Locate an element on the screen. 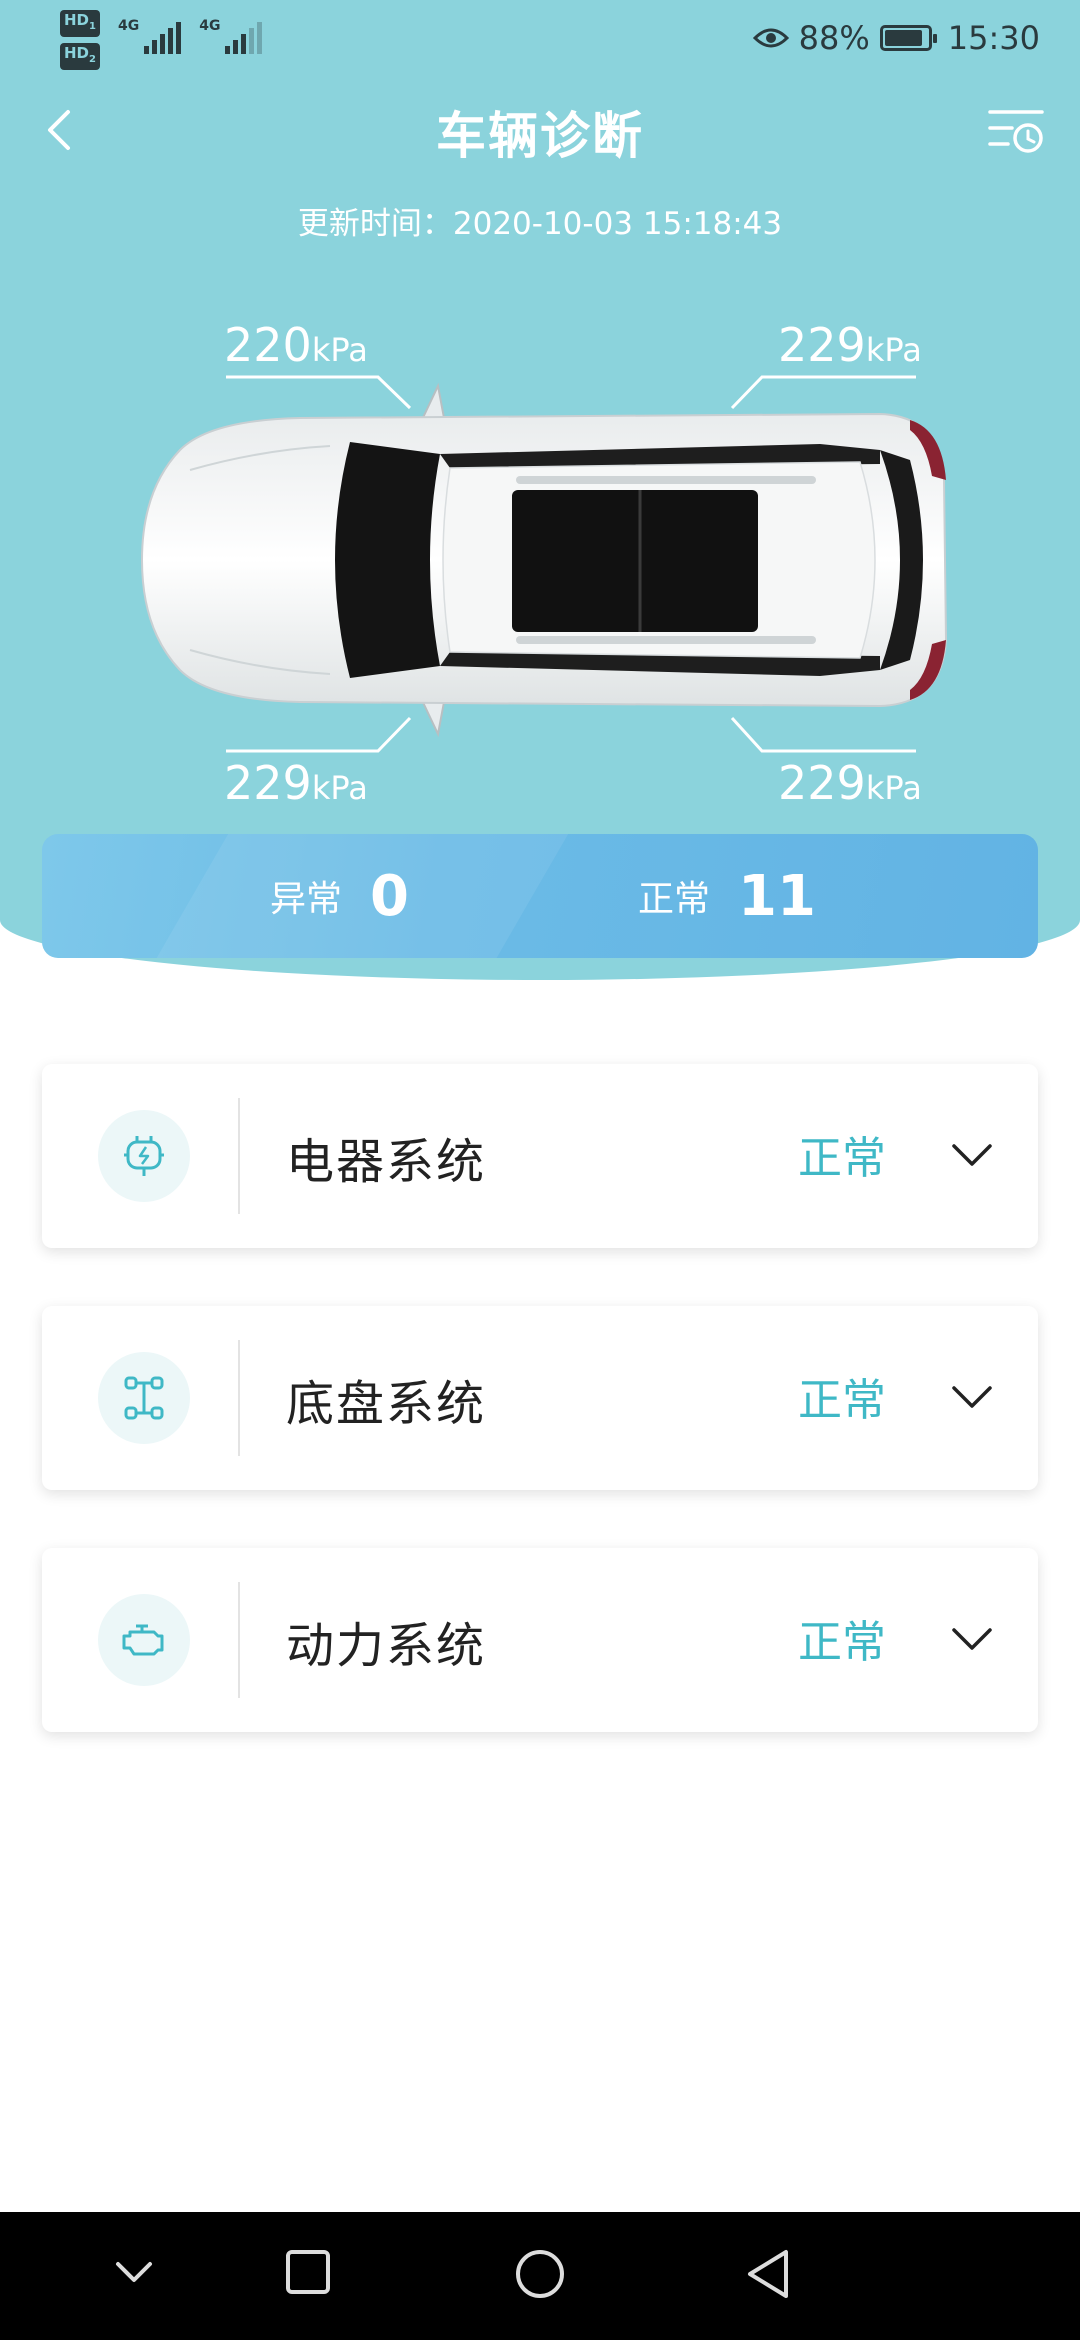 Image resolution: width=1080 pixels, height=2340 pixels. system-navigation-bar is located at coordinates (540, 2276).